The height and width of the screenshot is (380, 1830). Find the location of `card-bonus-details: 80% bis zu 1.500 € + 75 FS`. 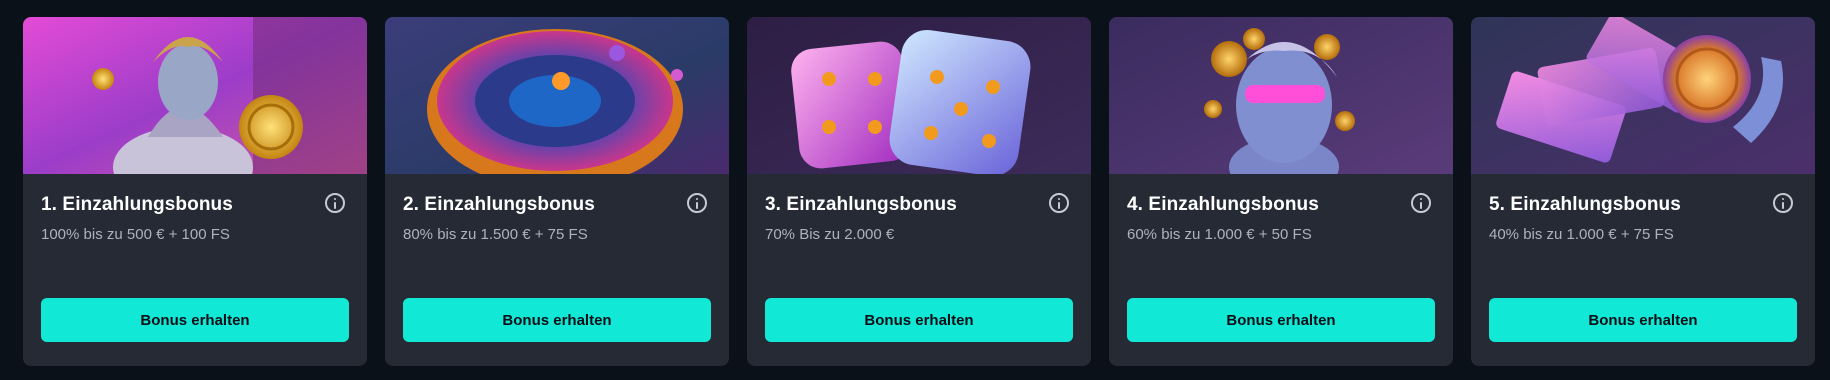

card-bonus-details: 80% bis zu 1.500 € + 75 FS is located at coordinates (495, 234).